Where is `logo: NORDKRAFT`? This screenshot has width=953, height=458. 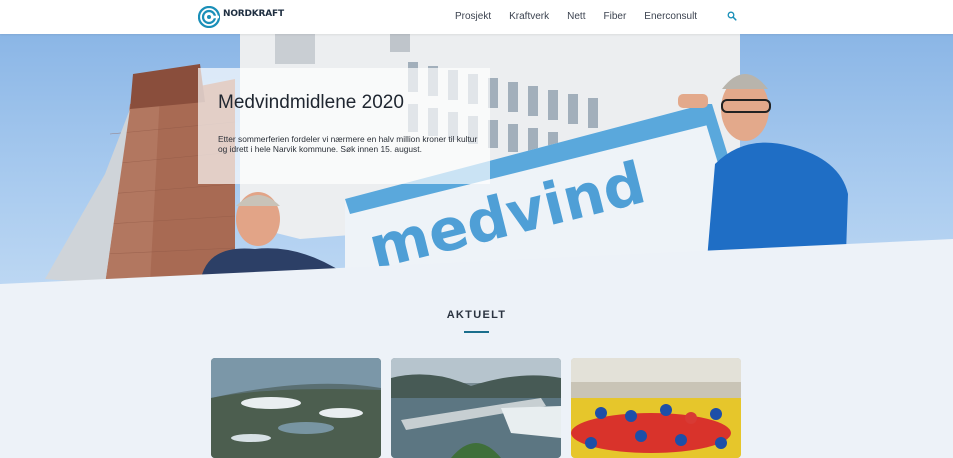
logo: NORDKRAFT is located at coordinates (241, 17).